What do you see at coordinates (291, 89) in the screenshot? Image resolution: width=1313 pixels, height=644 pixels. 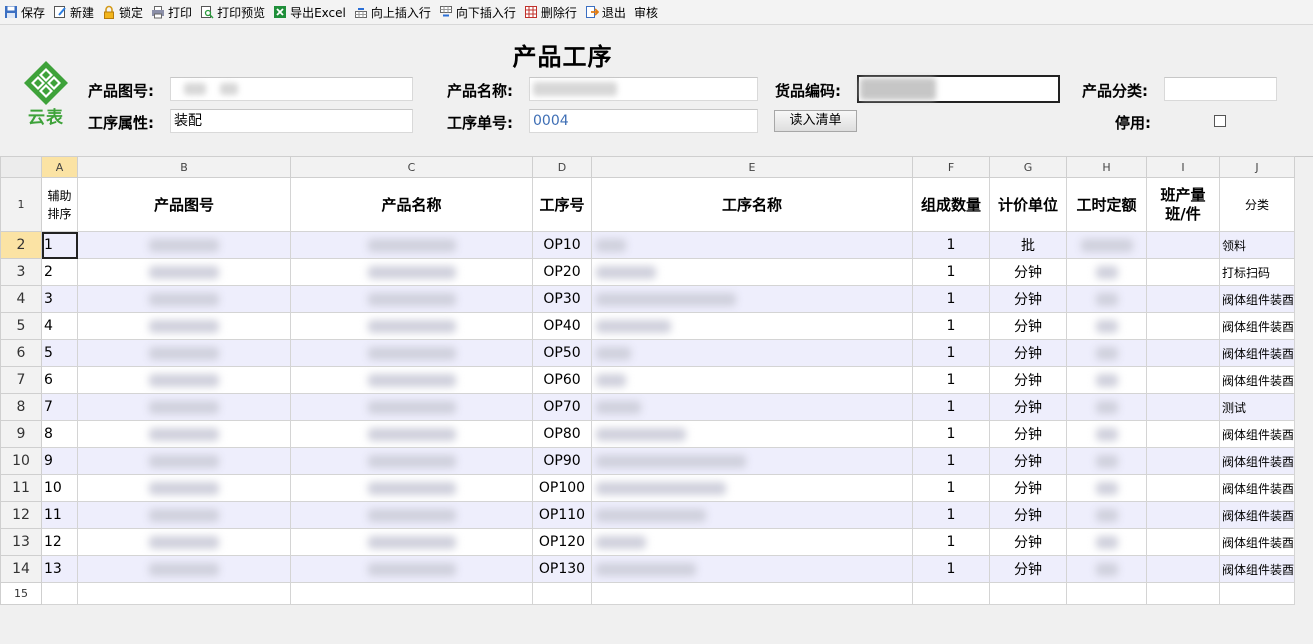 I see `product-drawing-input` at bounding box center [291, 89].